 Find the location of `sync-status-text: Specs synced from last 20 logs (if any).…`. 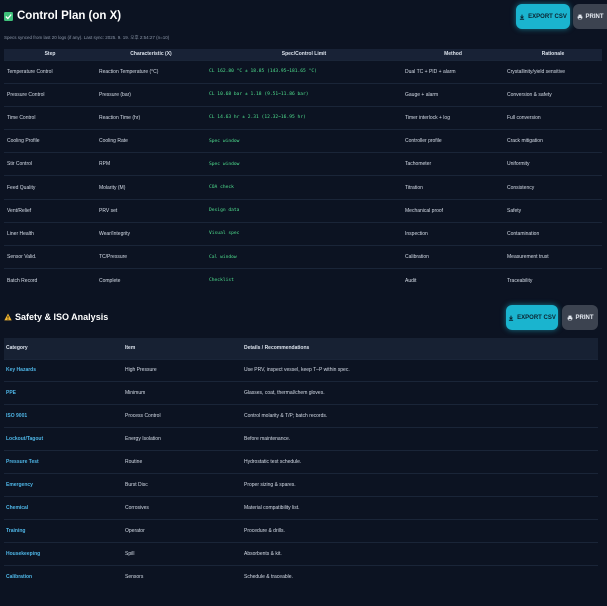

sync-status-text: Specs synced from last 20 logs (if any).… is located at coordinates (87, 37).